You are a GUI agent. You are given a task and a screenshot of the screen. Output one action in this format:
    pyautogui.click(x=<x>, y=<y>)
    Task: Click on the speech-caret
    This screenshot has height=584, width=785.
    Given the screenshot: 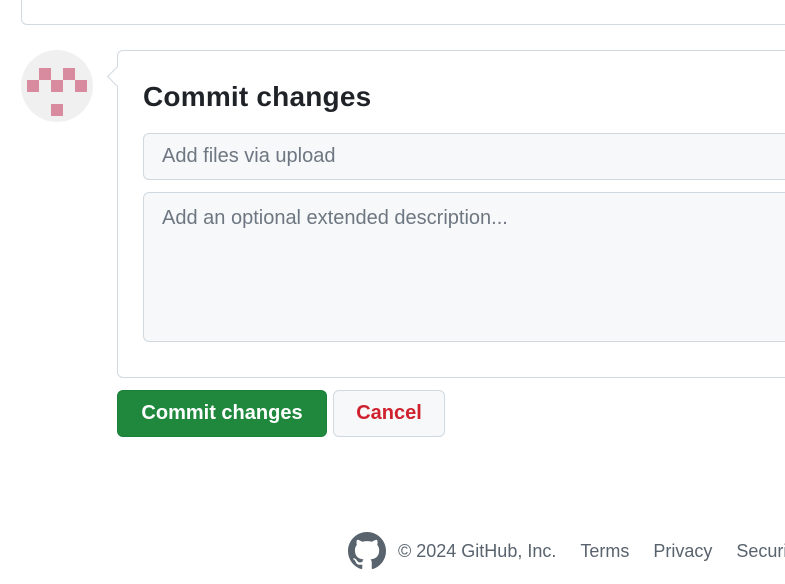 What is the action you would take?
    pyautogui.click(x=117, y=76)
    